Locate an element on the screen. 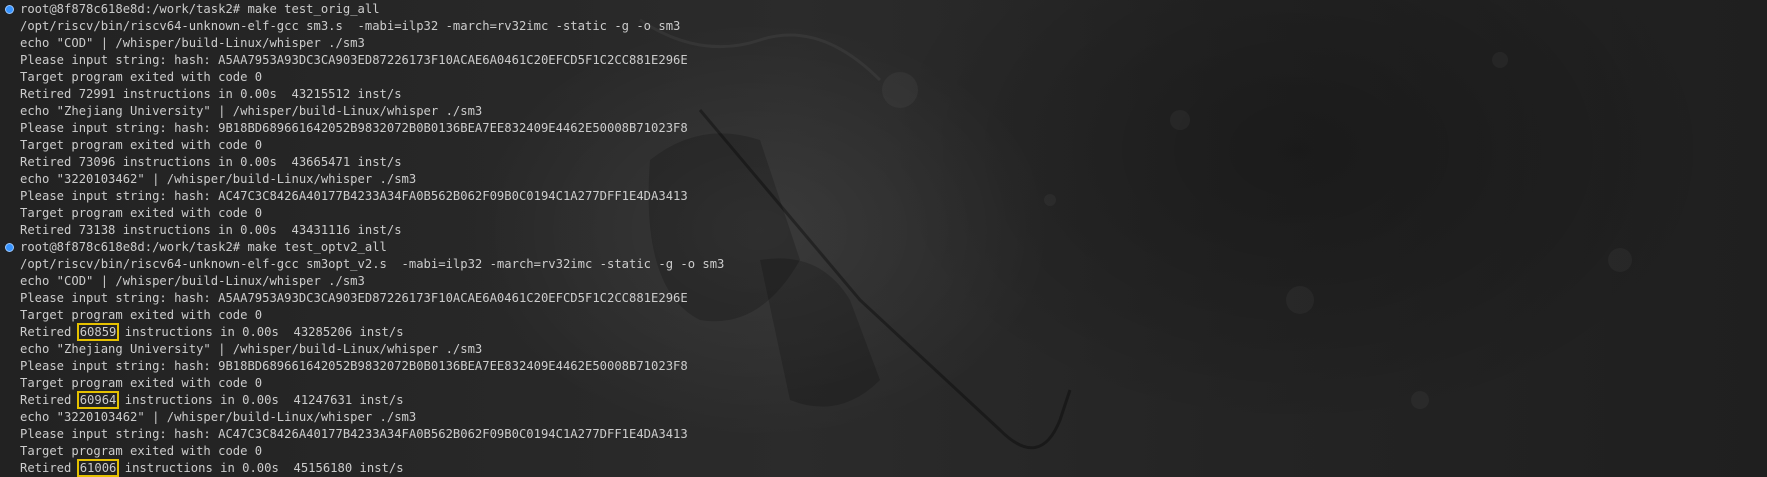 The image size is (1767, 477). command-text: make test_optv2_all is located at coordinates (317, 247).